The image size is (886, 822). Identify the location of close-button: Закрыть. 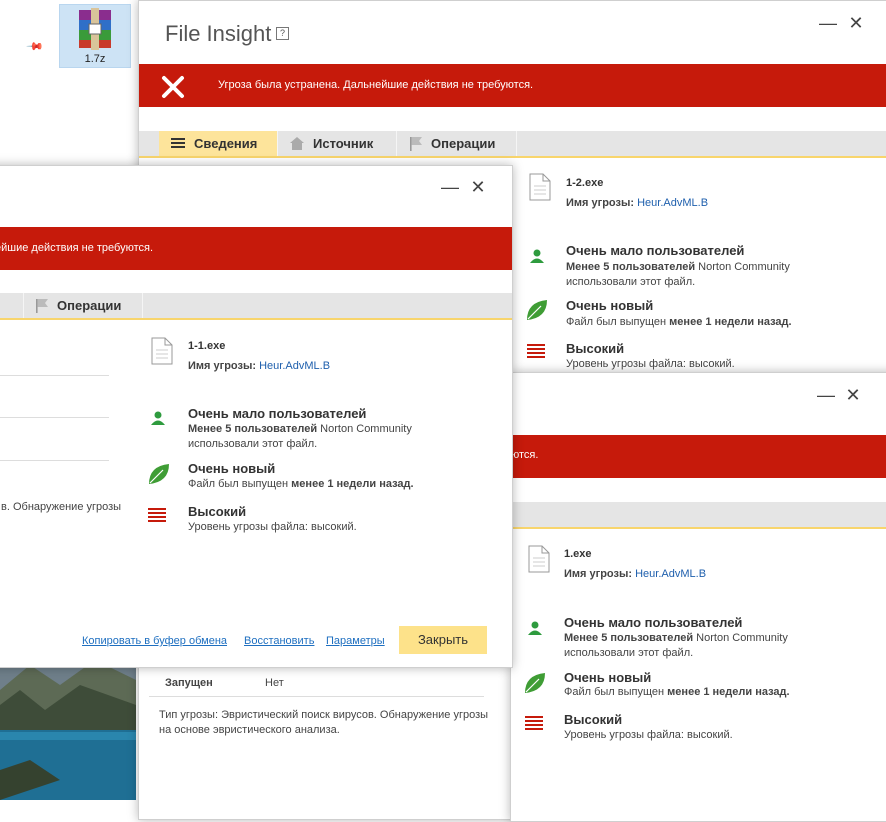
(443, 640).